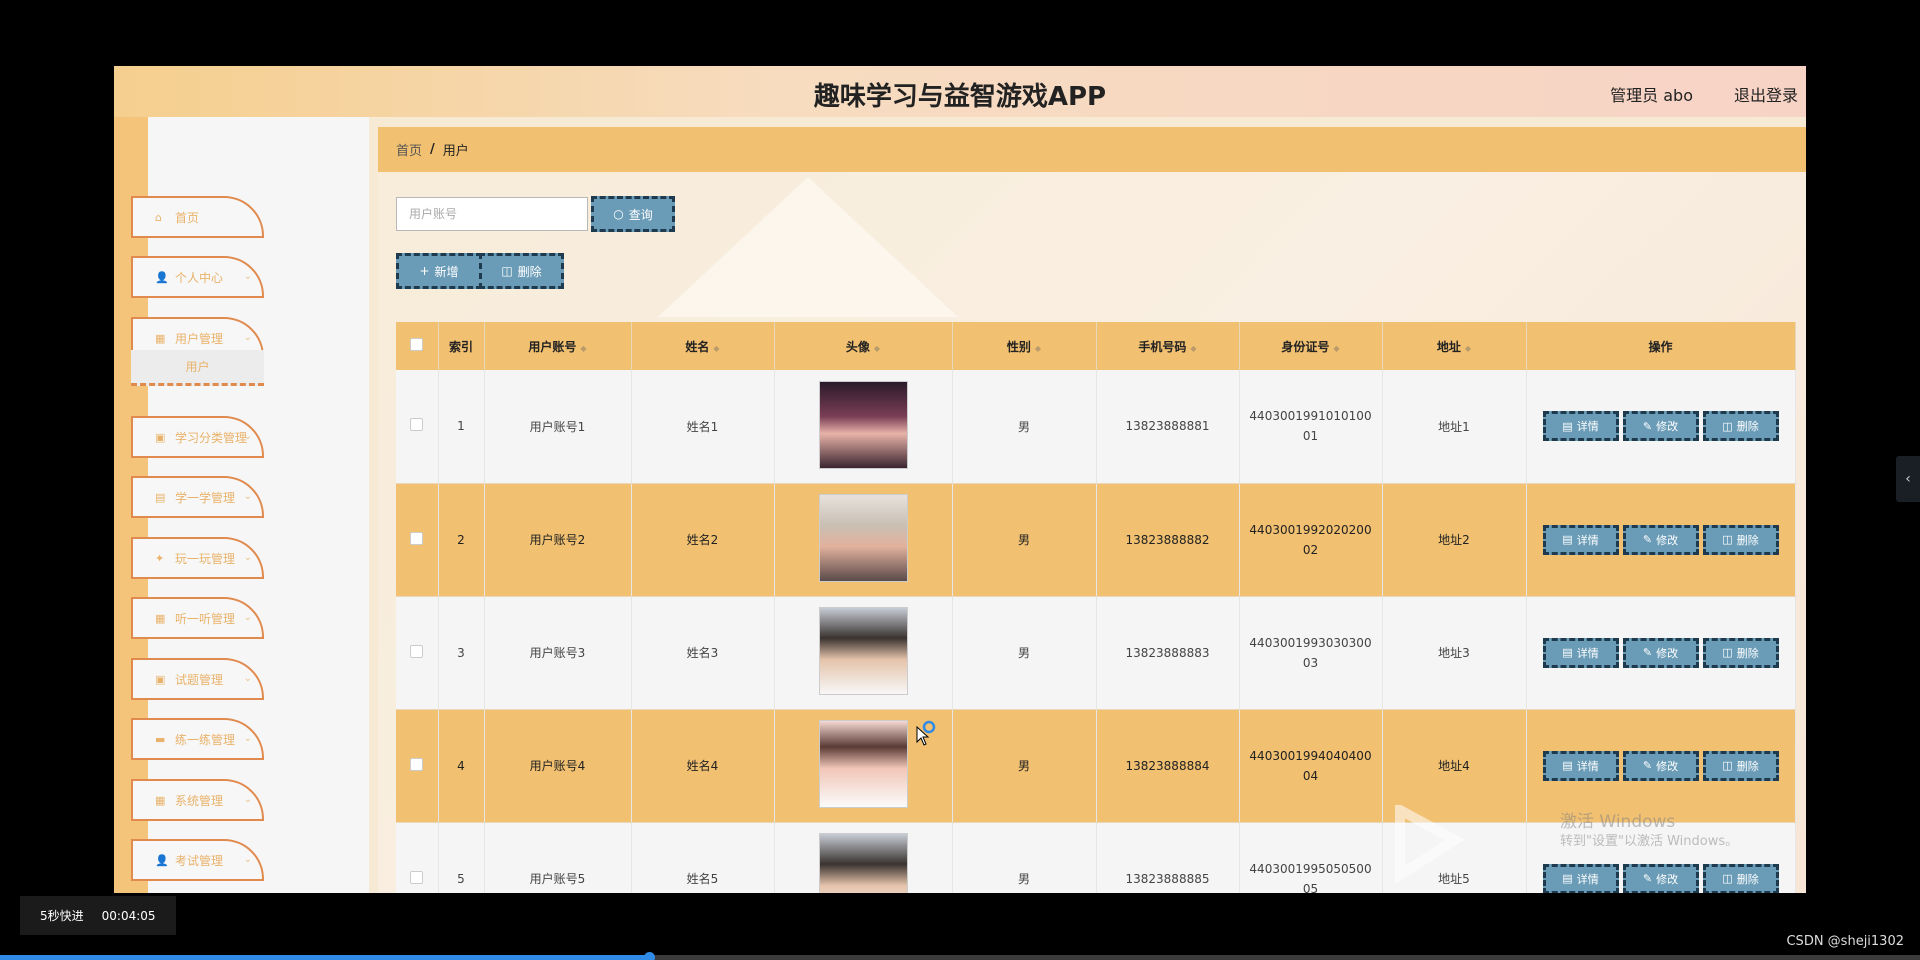 This screenshot has width=1920, height=960. Describe the element at coordinates (98, 915) in the screenshot. I see `video-fast-forward-overlay: 5秒快进 00:04:05` at that location.